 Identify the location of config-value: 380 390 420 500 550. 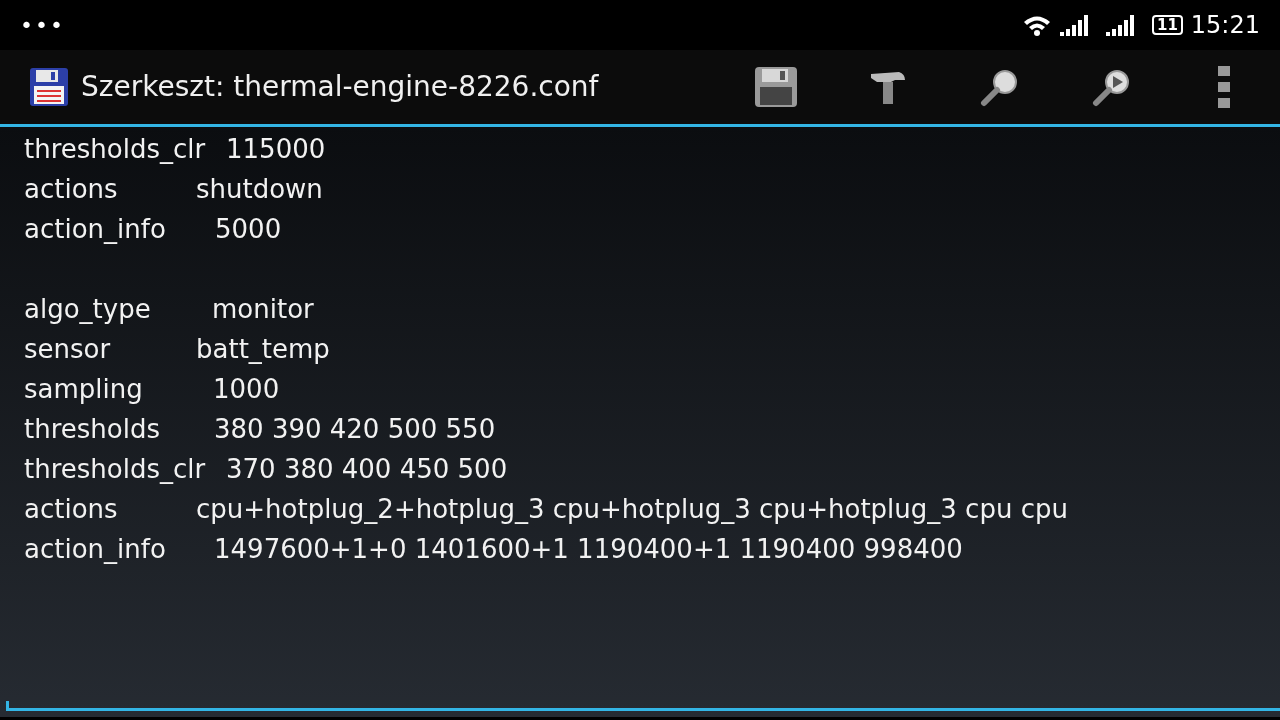
(355, 429).